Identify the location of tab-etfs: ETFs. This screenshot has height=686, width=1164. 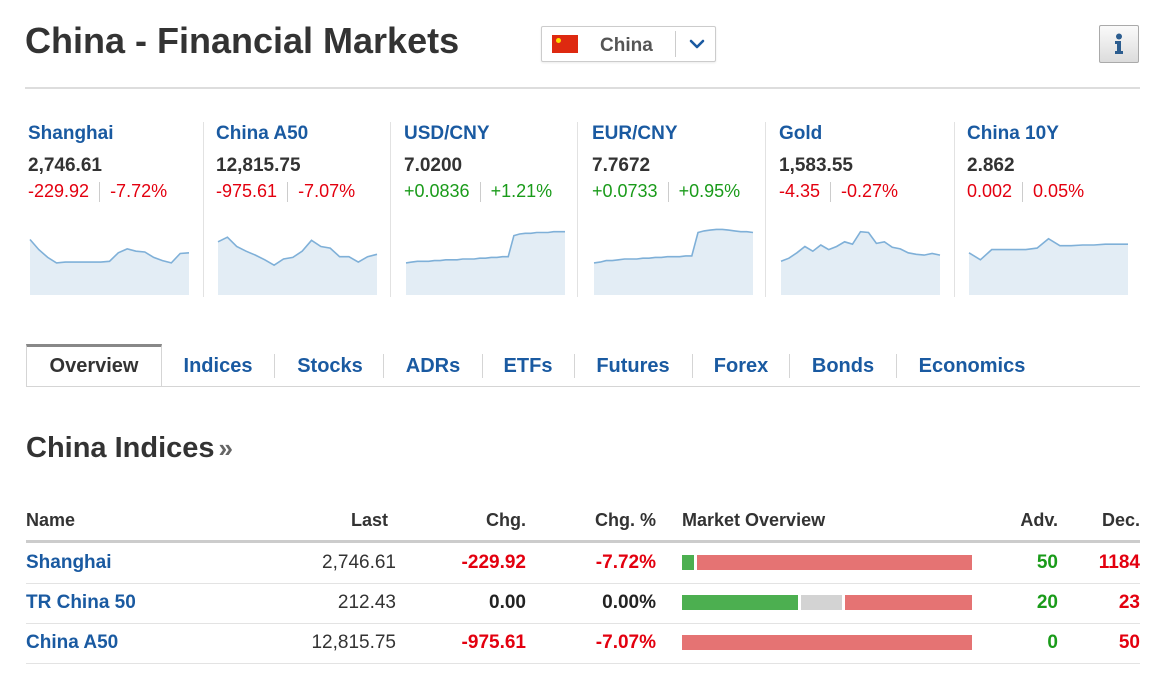
(528, 365).